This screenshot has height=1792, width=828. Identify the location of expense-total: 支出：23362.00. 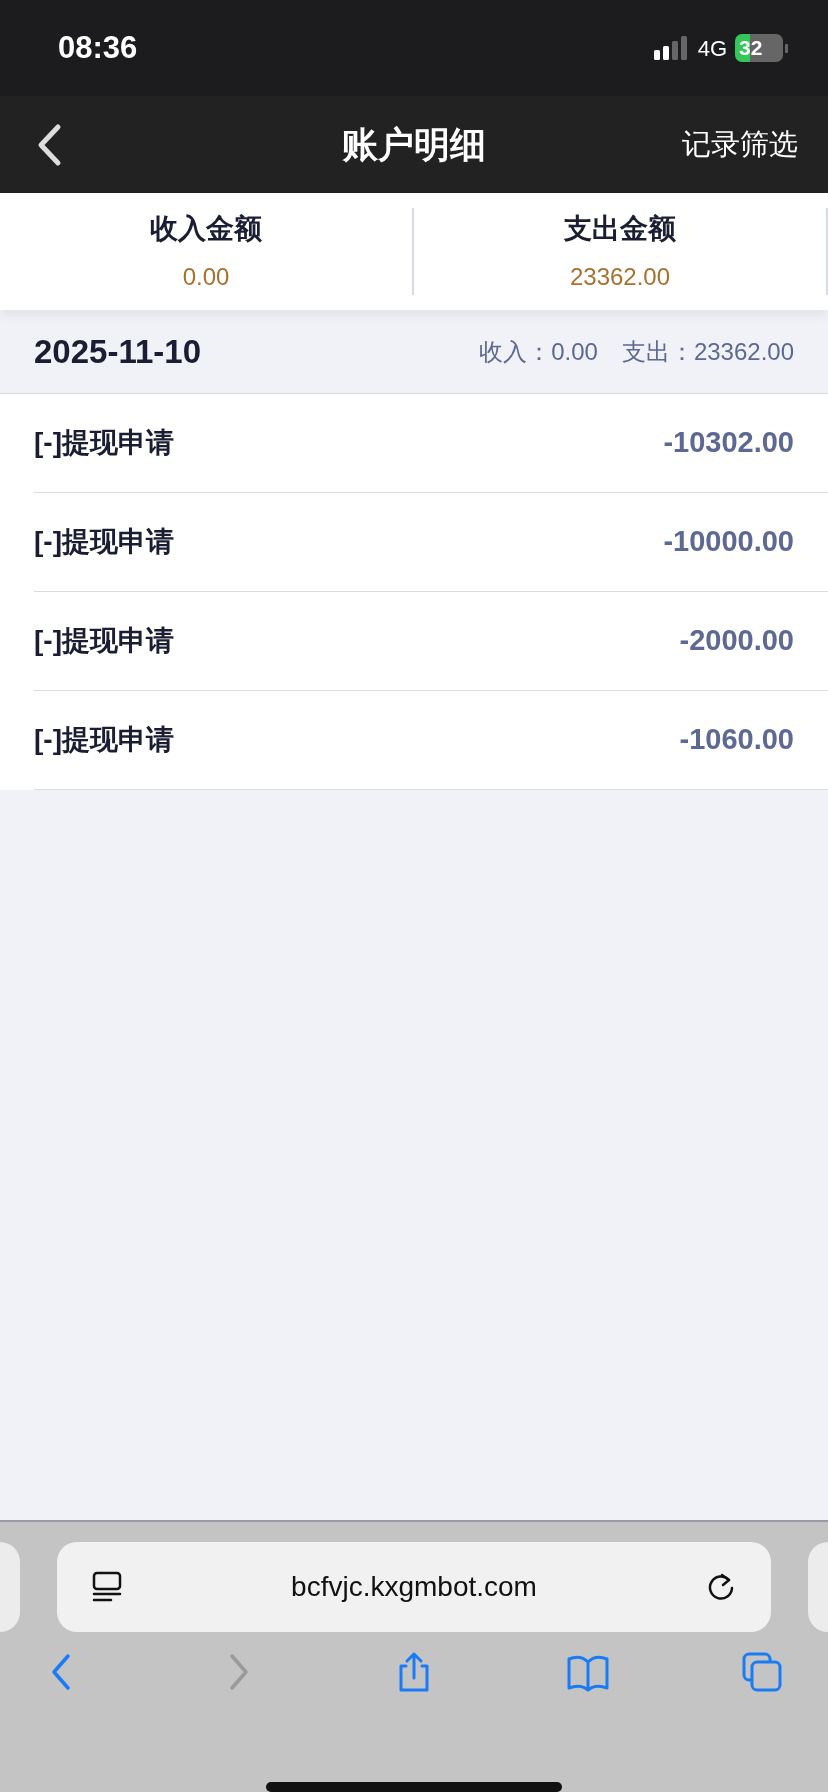
(707, 351).